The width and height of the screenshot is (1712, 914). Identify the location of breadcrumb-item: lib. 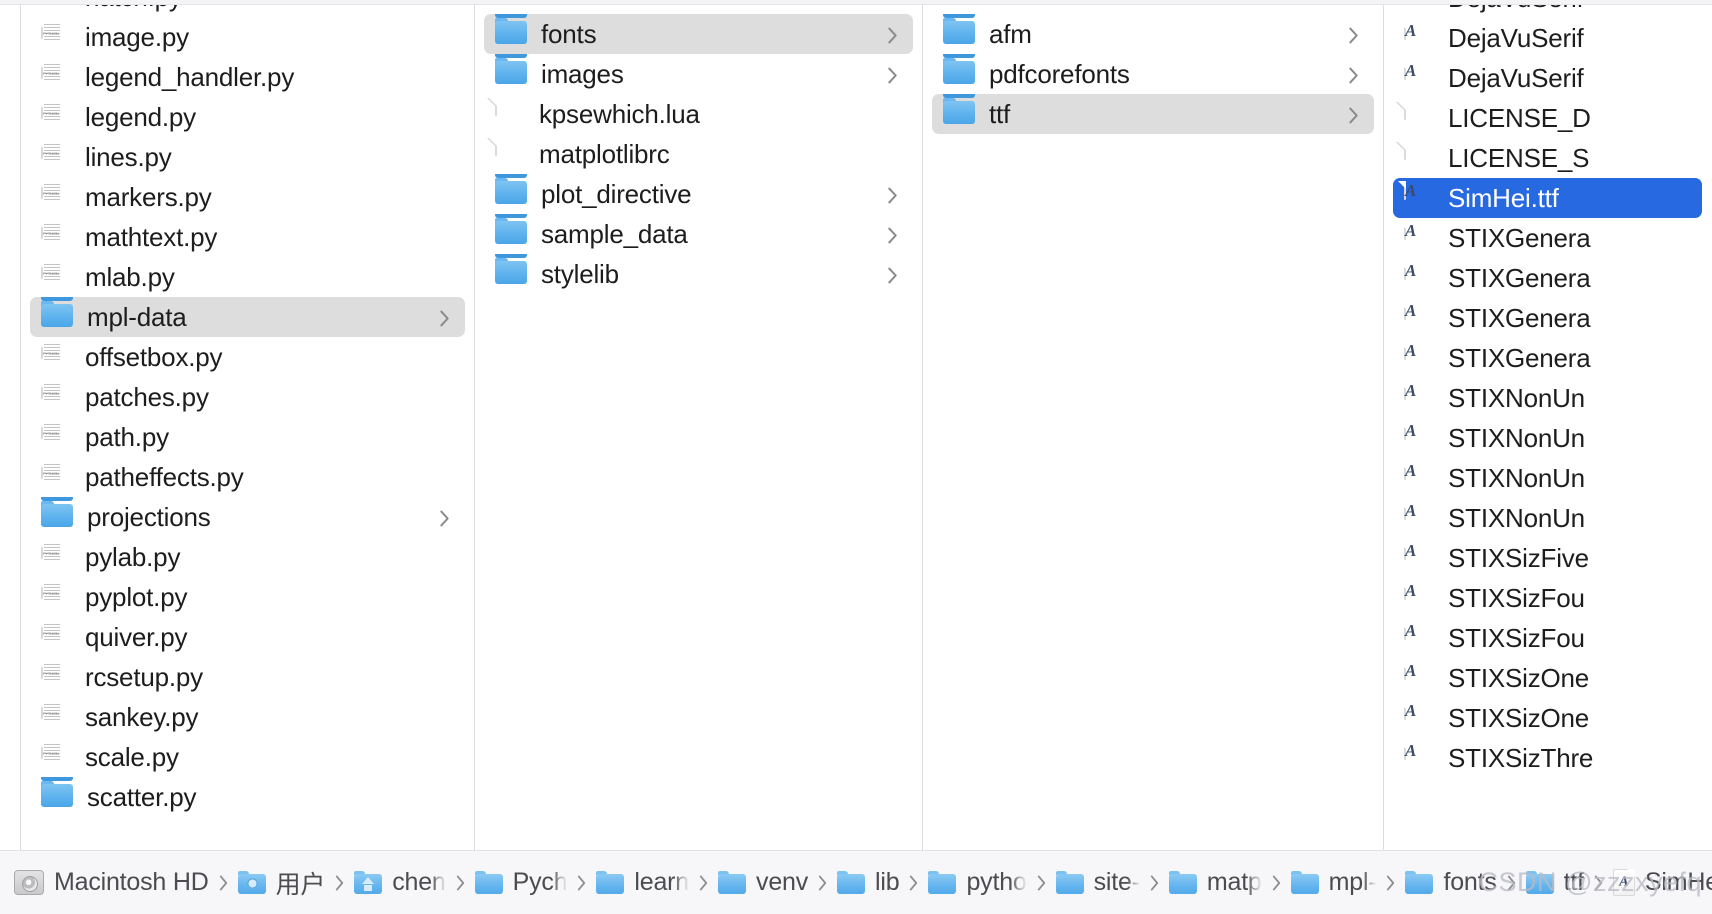
(868, 882).